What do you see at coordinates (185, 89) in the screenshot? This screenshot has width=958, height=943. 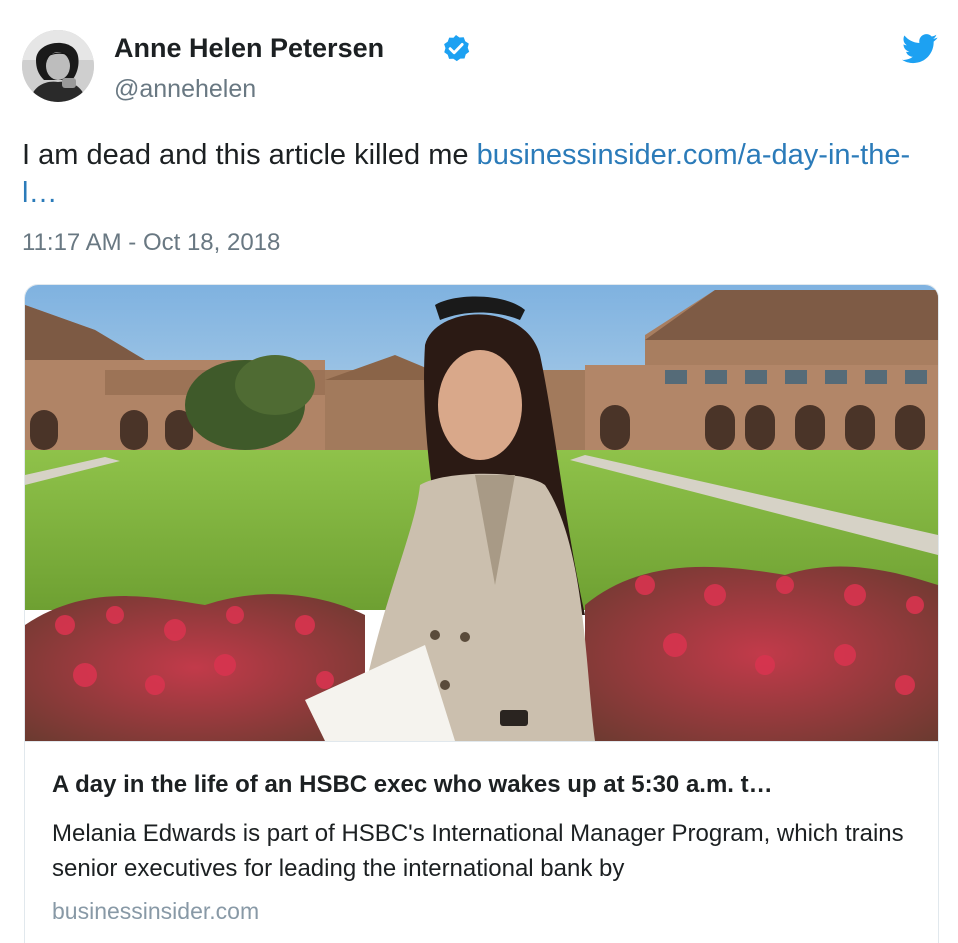 I see `author-handle: @annehelen` at bounding box center [185, 89].